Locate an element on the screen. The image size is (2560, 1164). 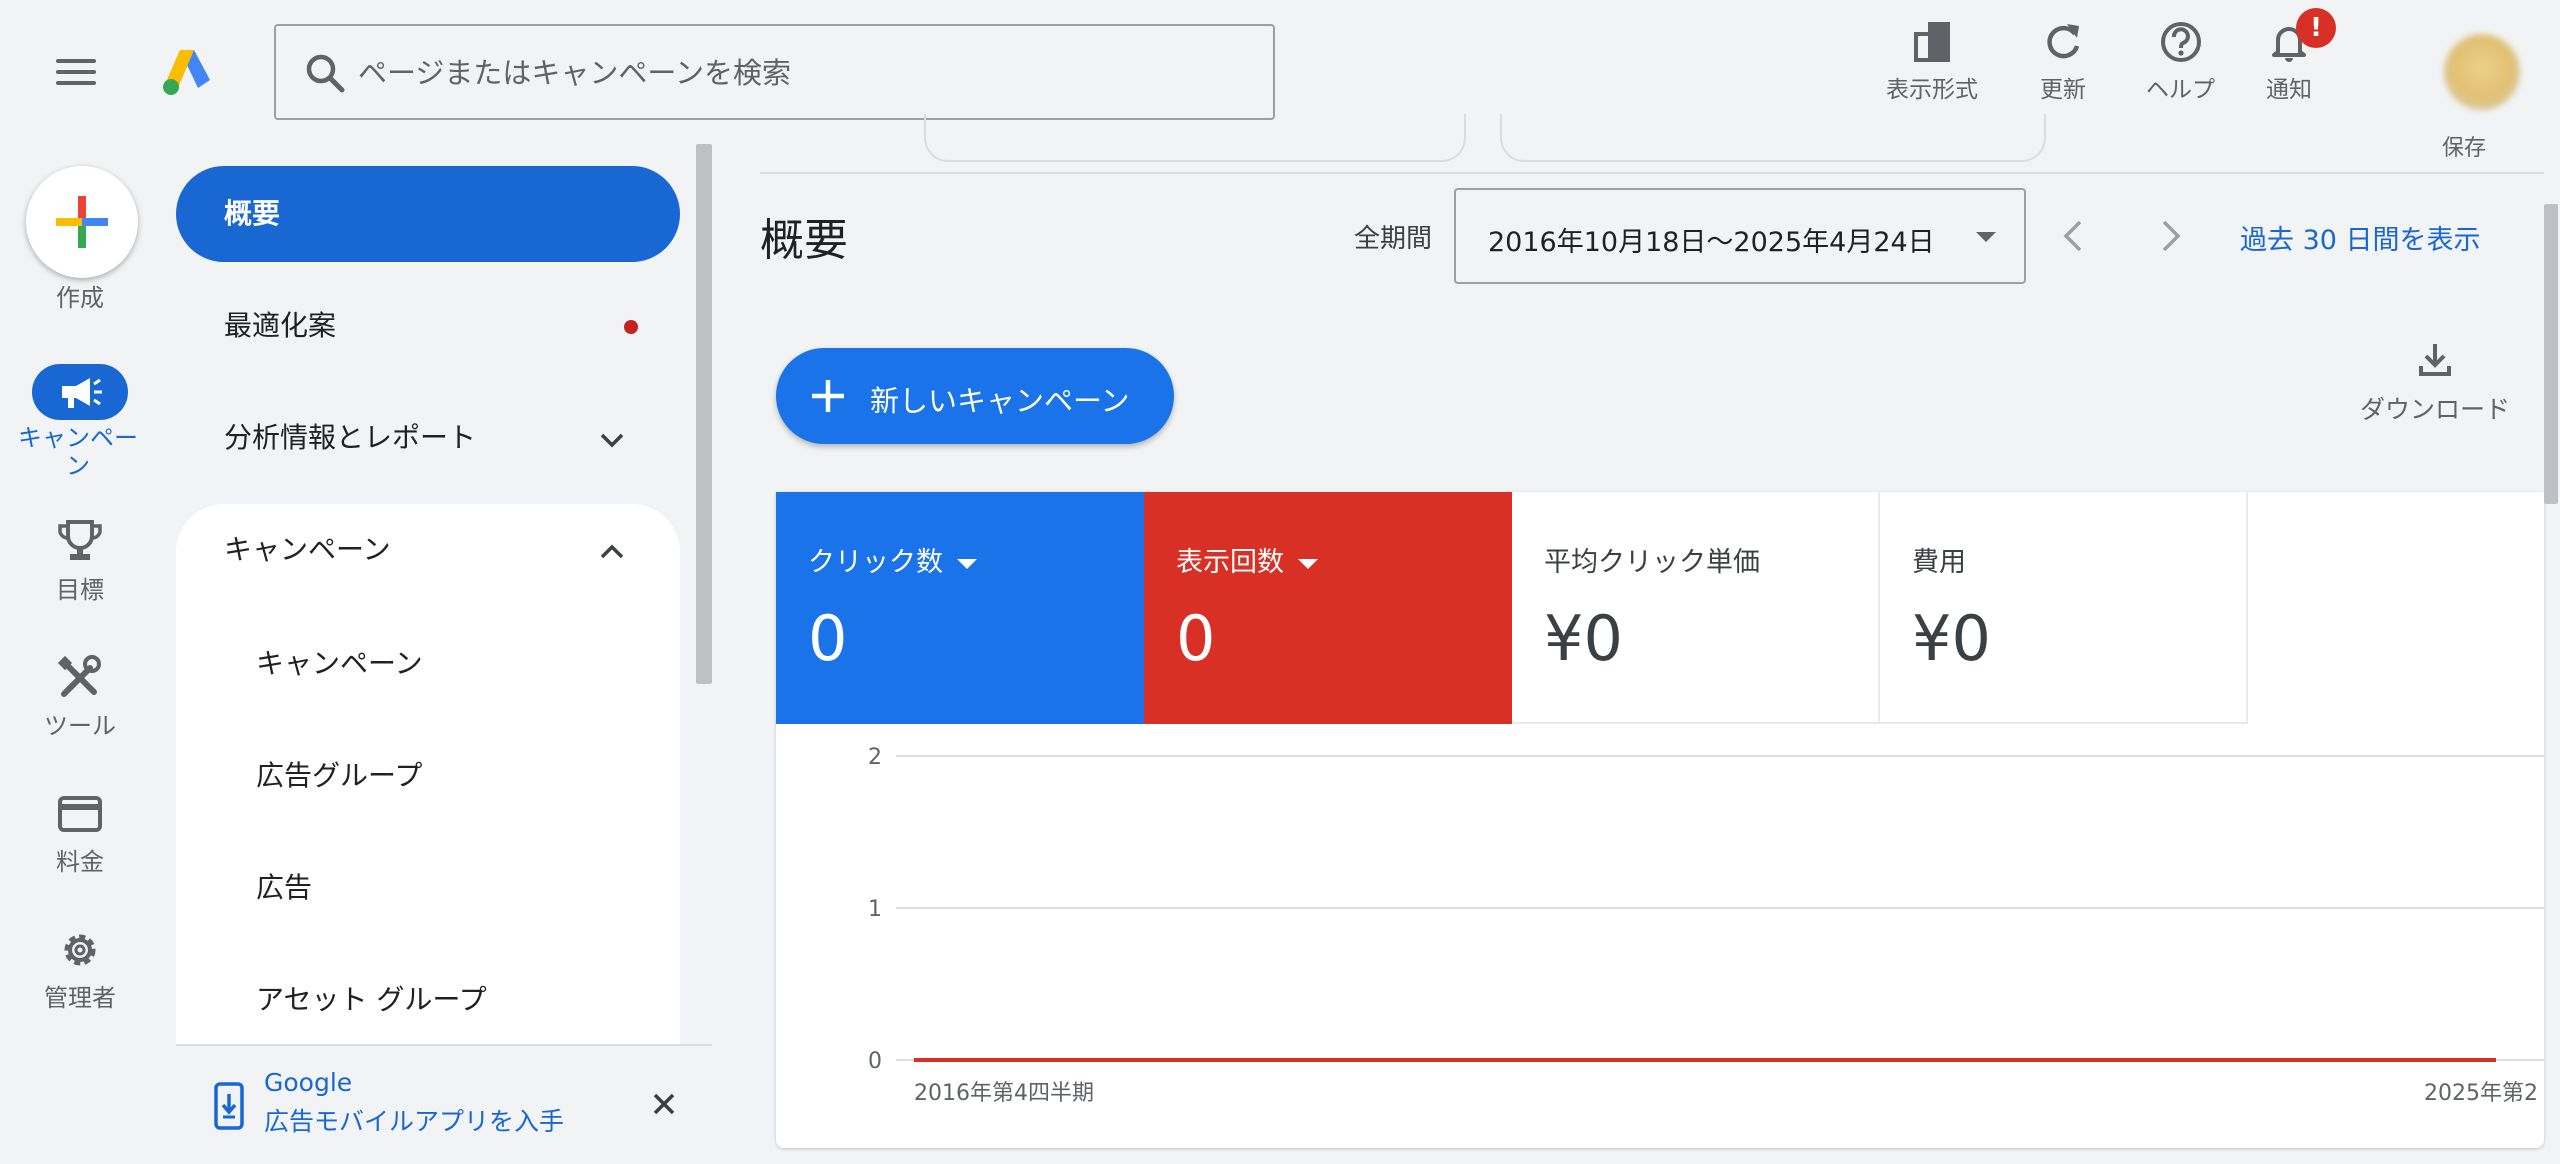
y-tick-label: 0 is located at coordinates (875, 1061).